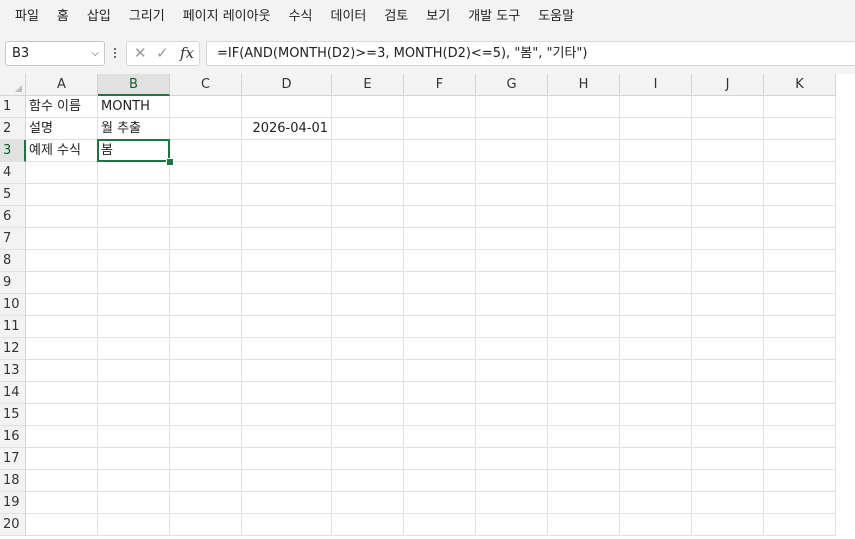 This screenshot has height=539, width=855. I want to click on row-header-9: 9, so click(13, 283).